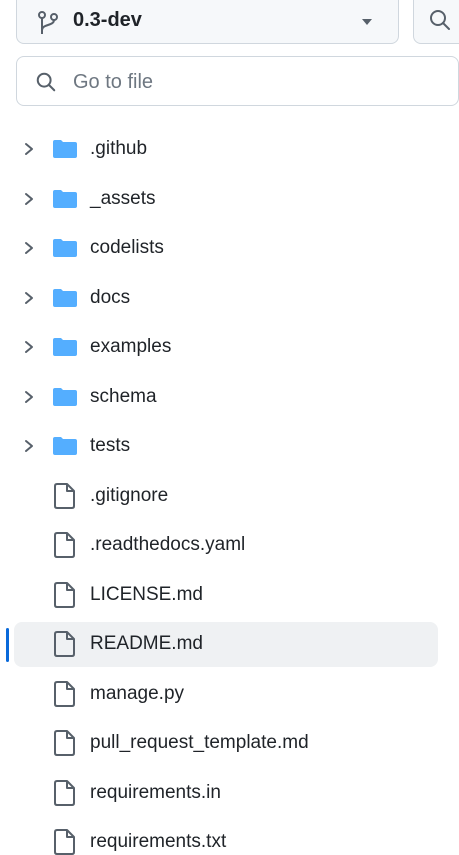  I want to click on tree-item-label: .github, so click(119, 148).